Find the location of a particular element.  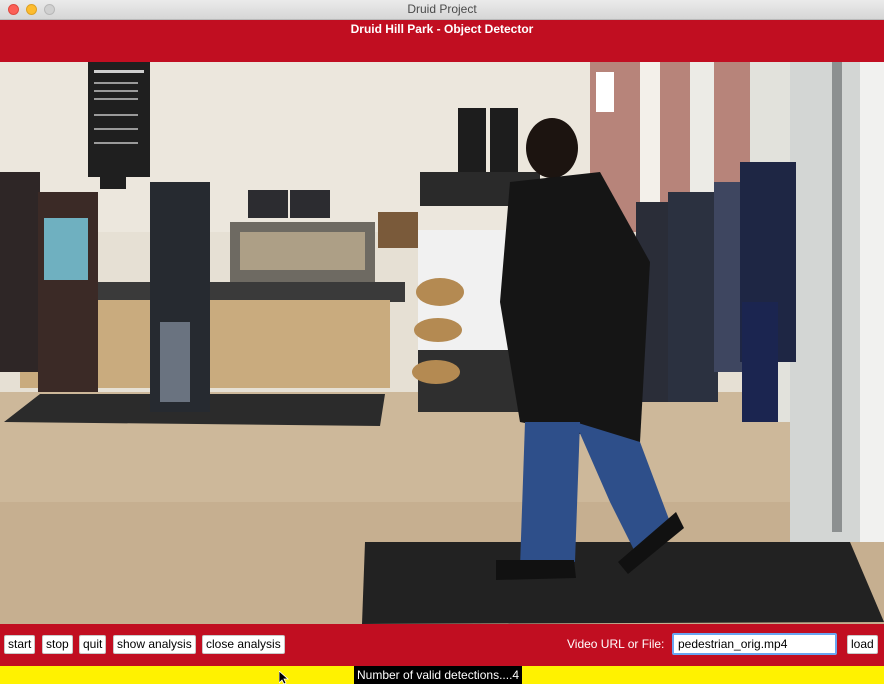

video-url-input is located at coordinates (754, 644).